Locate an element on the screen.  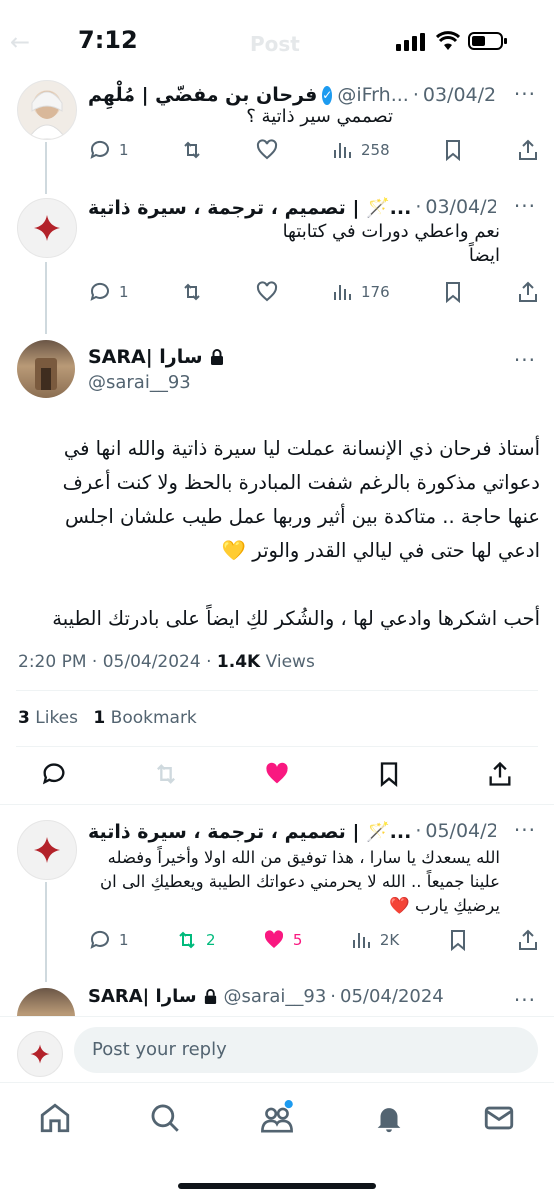
bookmarks-label: Bookmark is located at coordinates (153, 718).